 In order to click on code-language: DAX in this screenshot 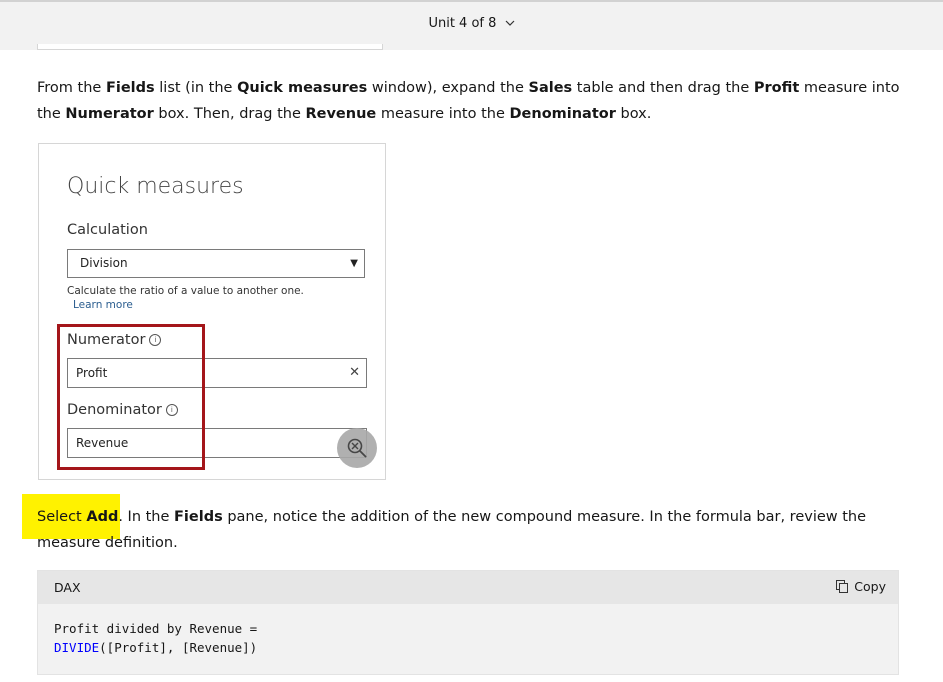, I will do `click(67, 587)`.